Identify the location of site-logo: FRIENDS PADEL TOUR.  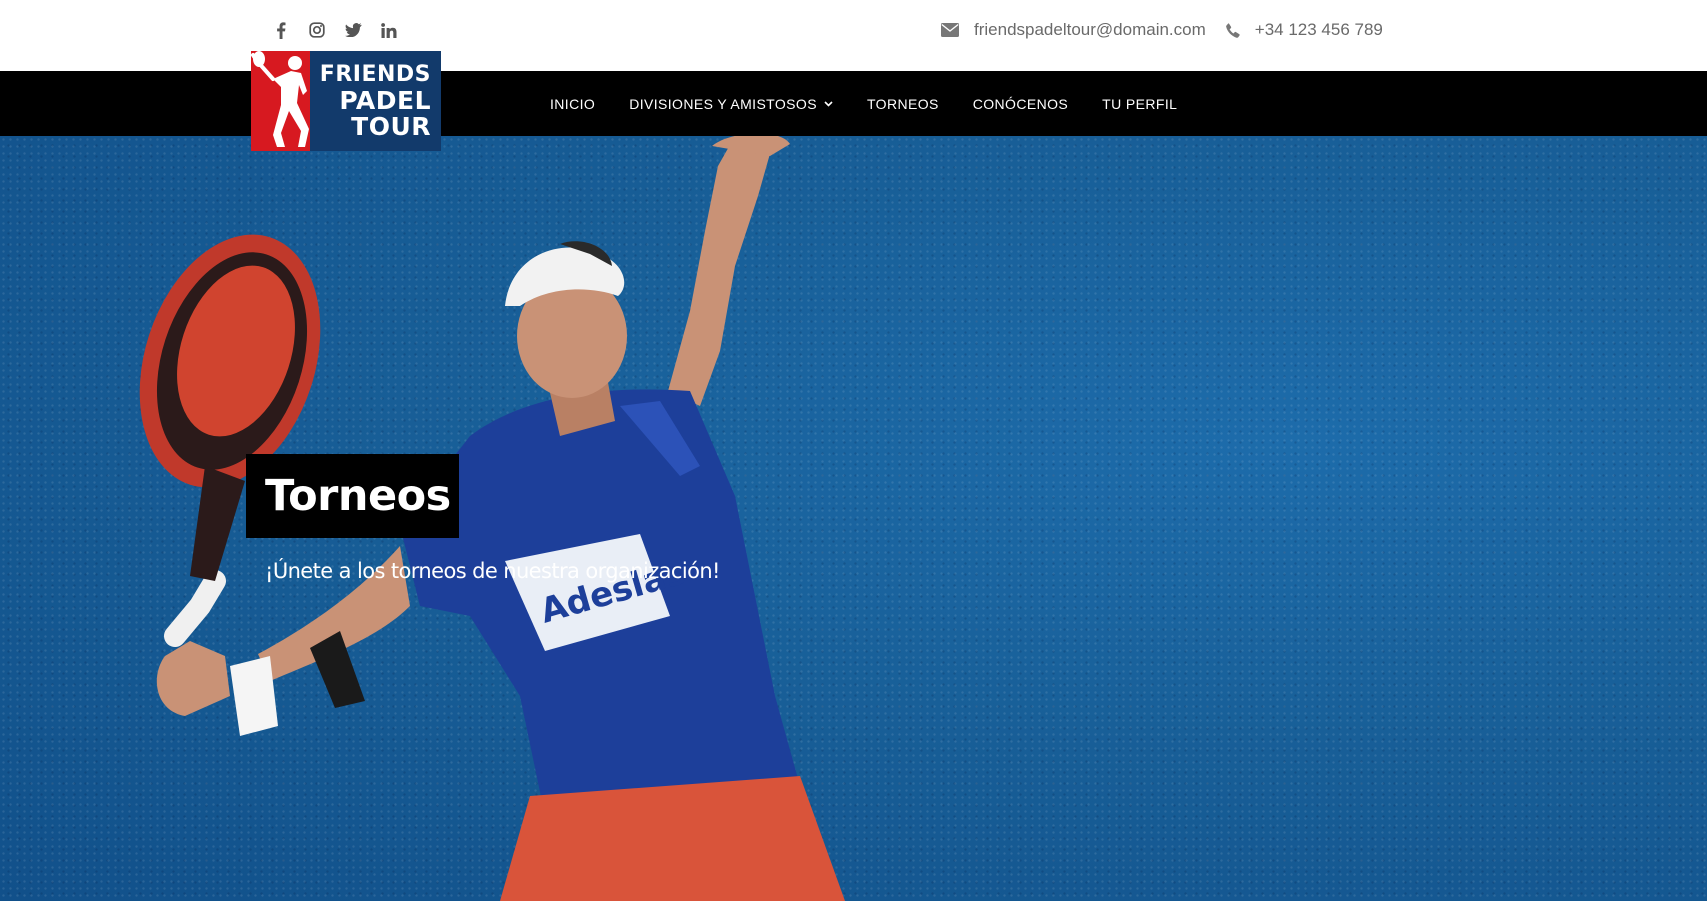
(346, 101).